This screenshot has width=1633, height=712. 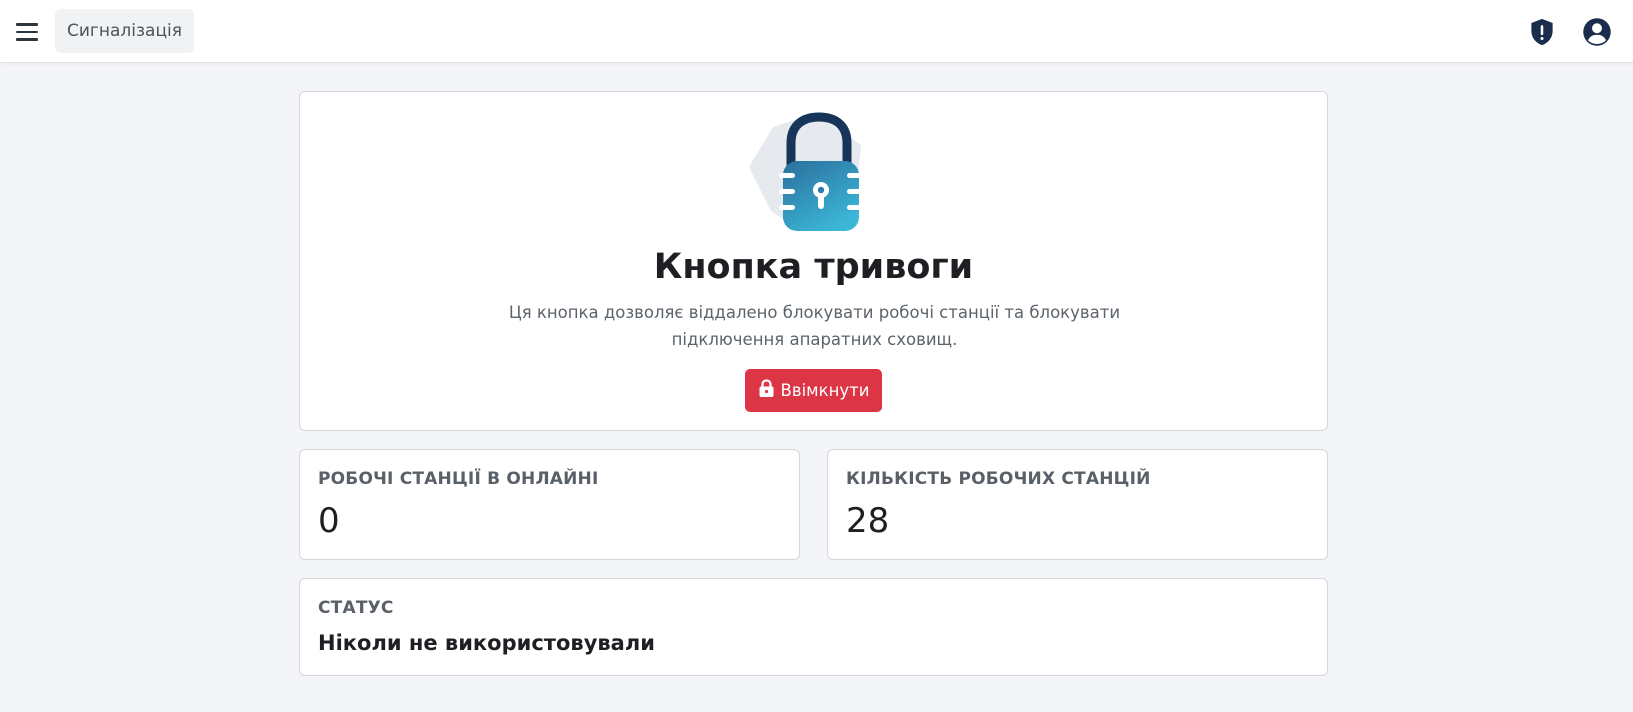 What do you see at coordinates (998, 479) in the screenshot?
I see `total-workstations-label: КІЛЬКІСТЬ РОБОЧИХ СТАНЦІЙ` at bounding box center [998, 479].